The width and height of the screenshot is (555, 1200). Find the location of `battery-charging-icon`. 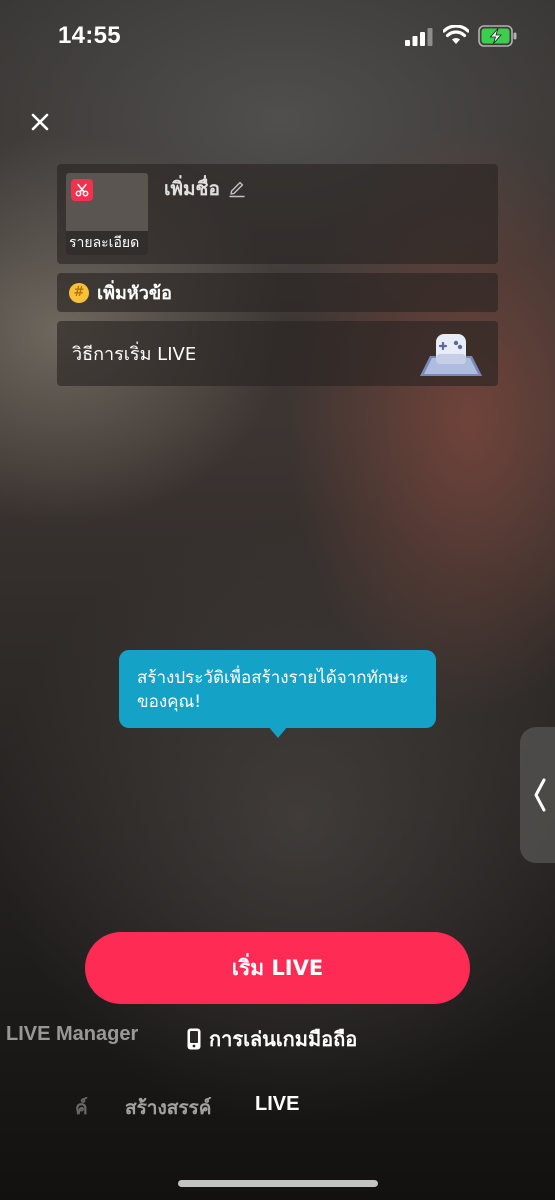

battery-charging-icon is located at coordinates (497, 36).